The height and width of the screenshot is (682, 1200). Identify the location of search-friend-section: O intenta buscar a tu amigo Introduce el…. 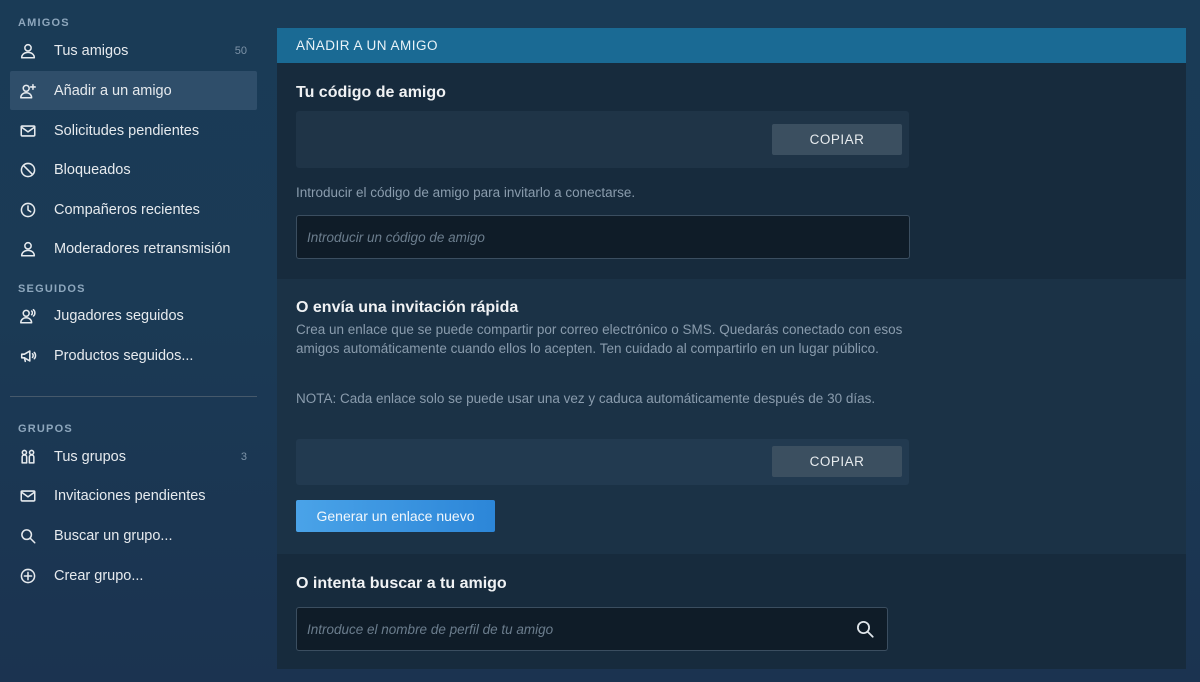
(731, 611).